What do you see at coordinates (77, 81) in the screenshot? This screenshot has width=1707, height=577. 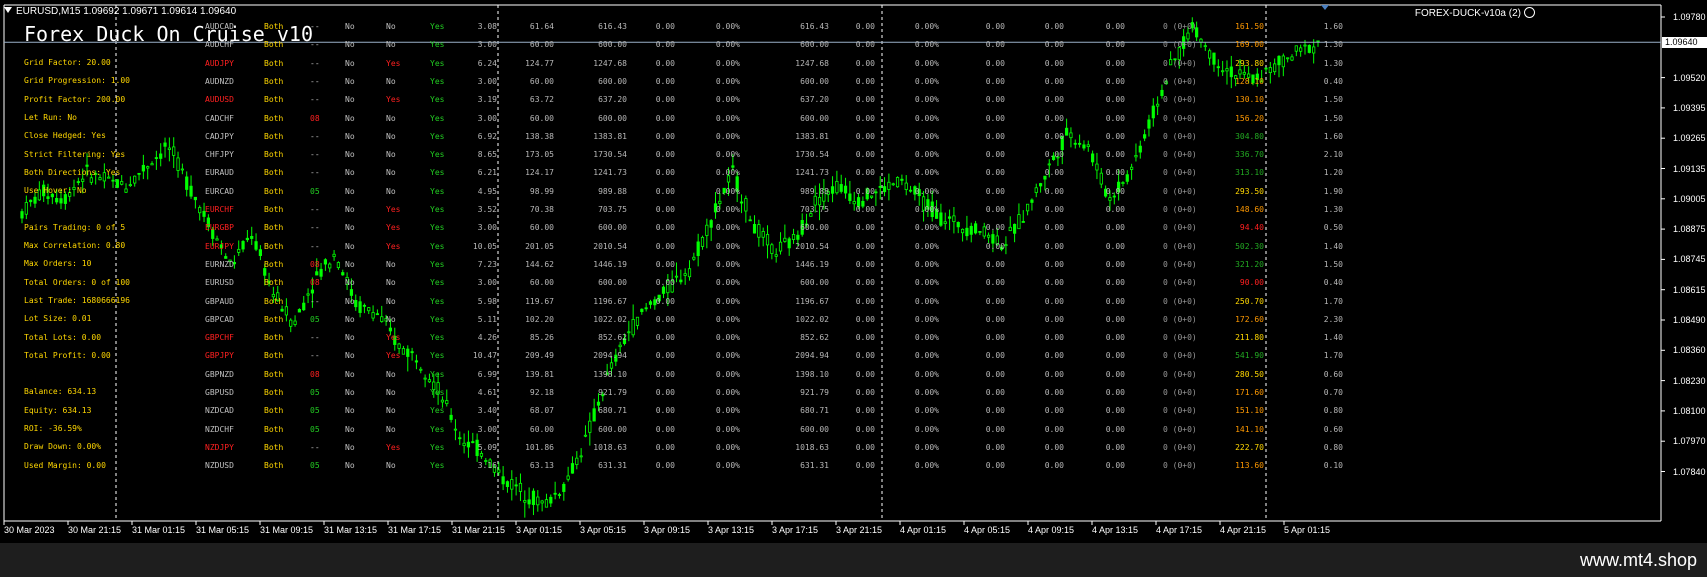 I see `setting-line: Grid Progression: 1.00` at bounding box center [77, 81].